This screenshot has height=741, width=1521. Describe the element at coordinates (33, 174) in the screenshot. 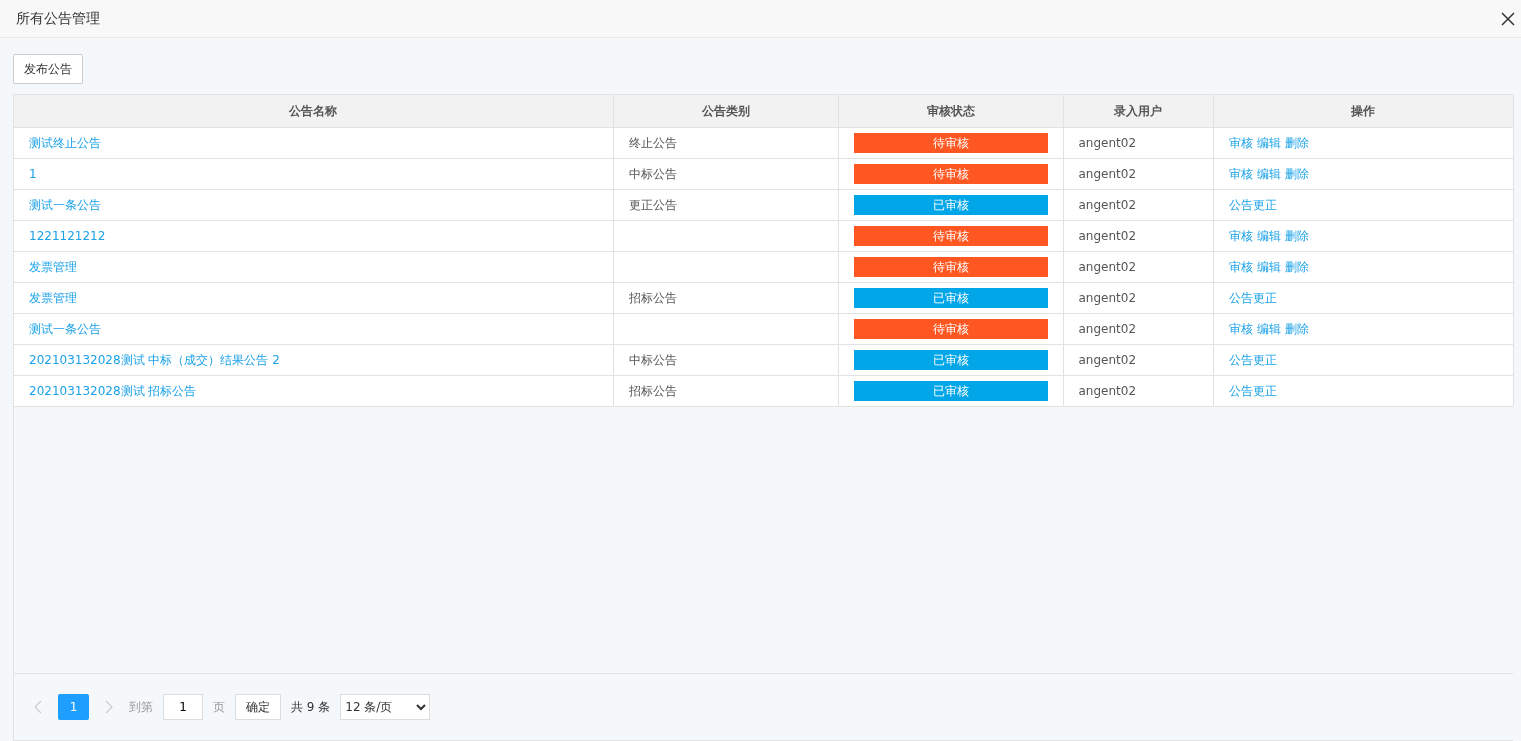

I see `notice-name-link: 1` at that location.